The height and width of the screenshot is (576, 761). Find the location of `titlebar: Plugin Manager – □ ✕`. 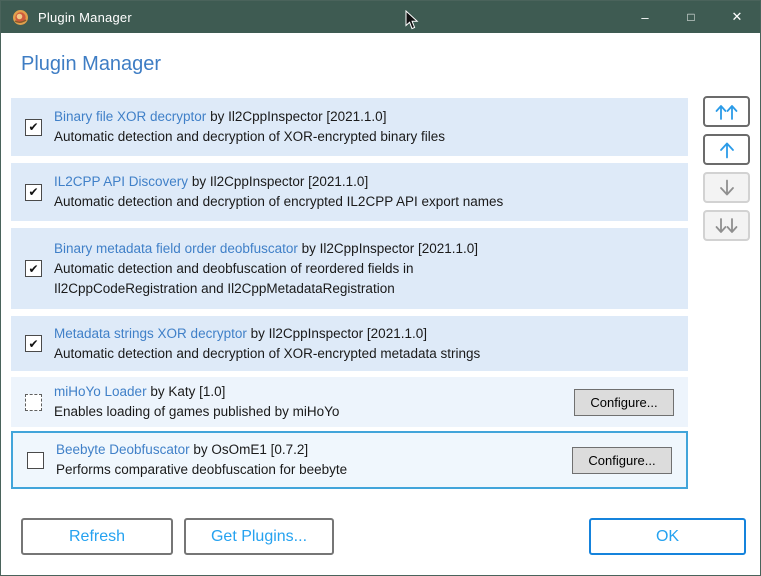

titlebar: Plugin Manager – □ ✕ is located at coordinates (380, 17).